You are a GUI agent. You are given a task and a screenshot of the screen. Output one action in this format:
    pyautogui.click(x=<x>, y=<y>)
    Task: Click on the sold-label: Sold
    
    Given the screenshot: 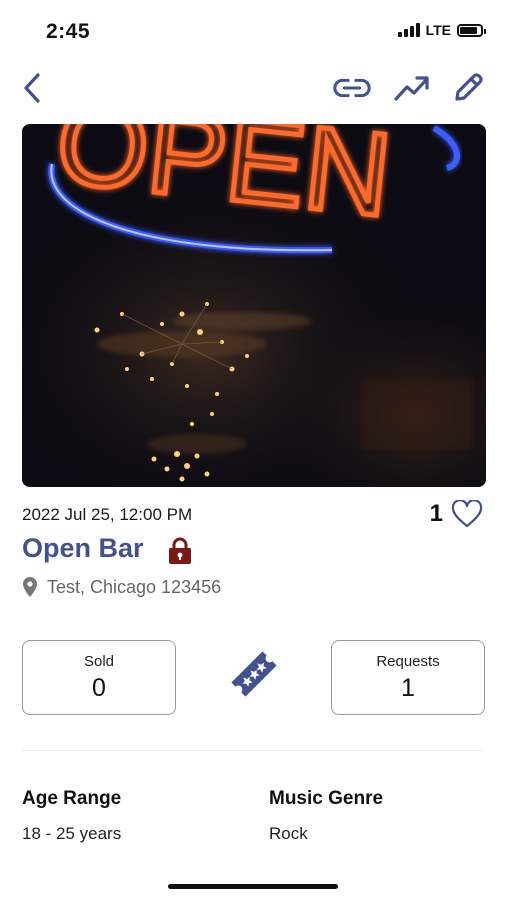 What is the action you would take?
    pyautogui.click(x=99, y=661)
    